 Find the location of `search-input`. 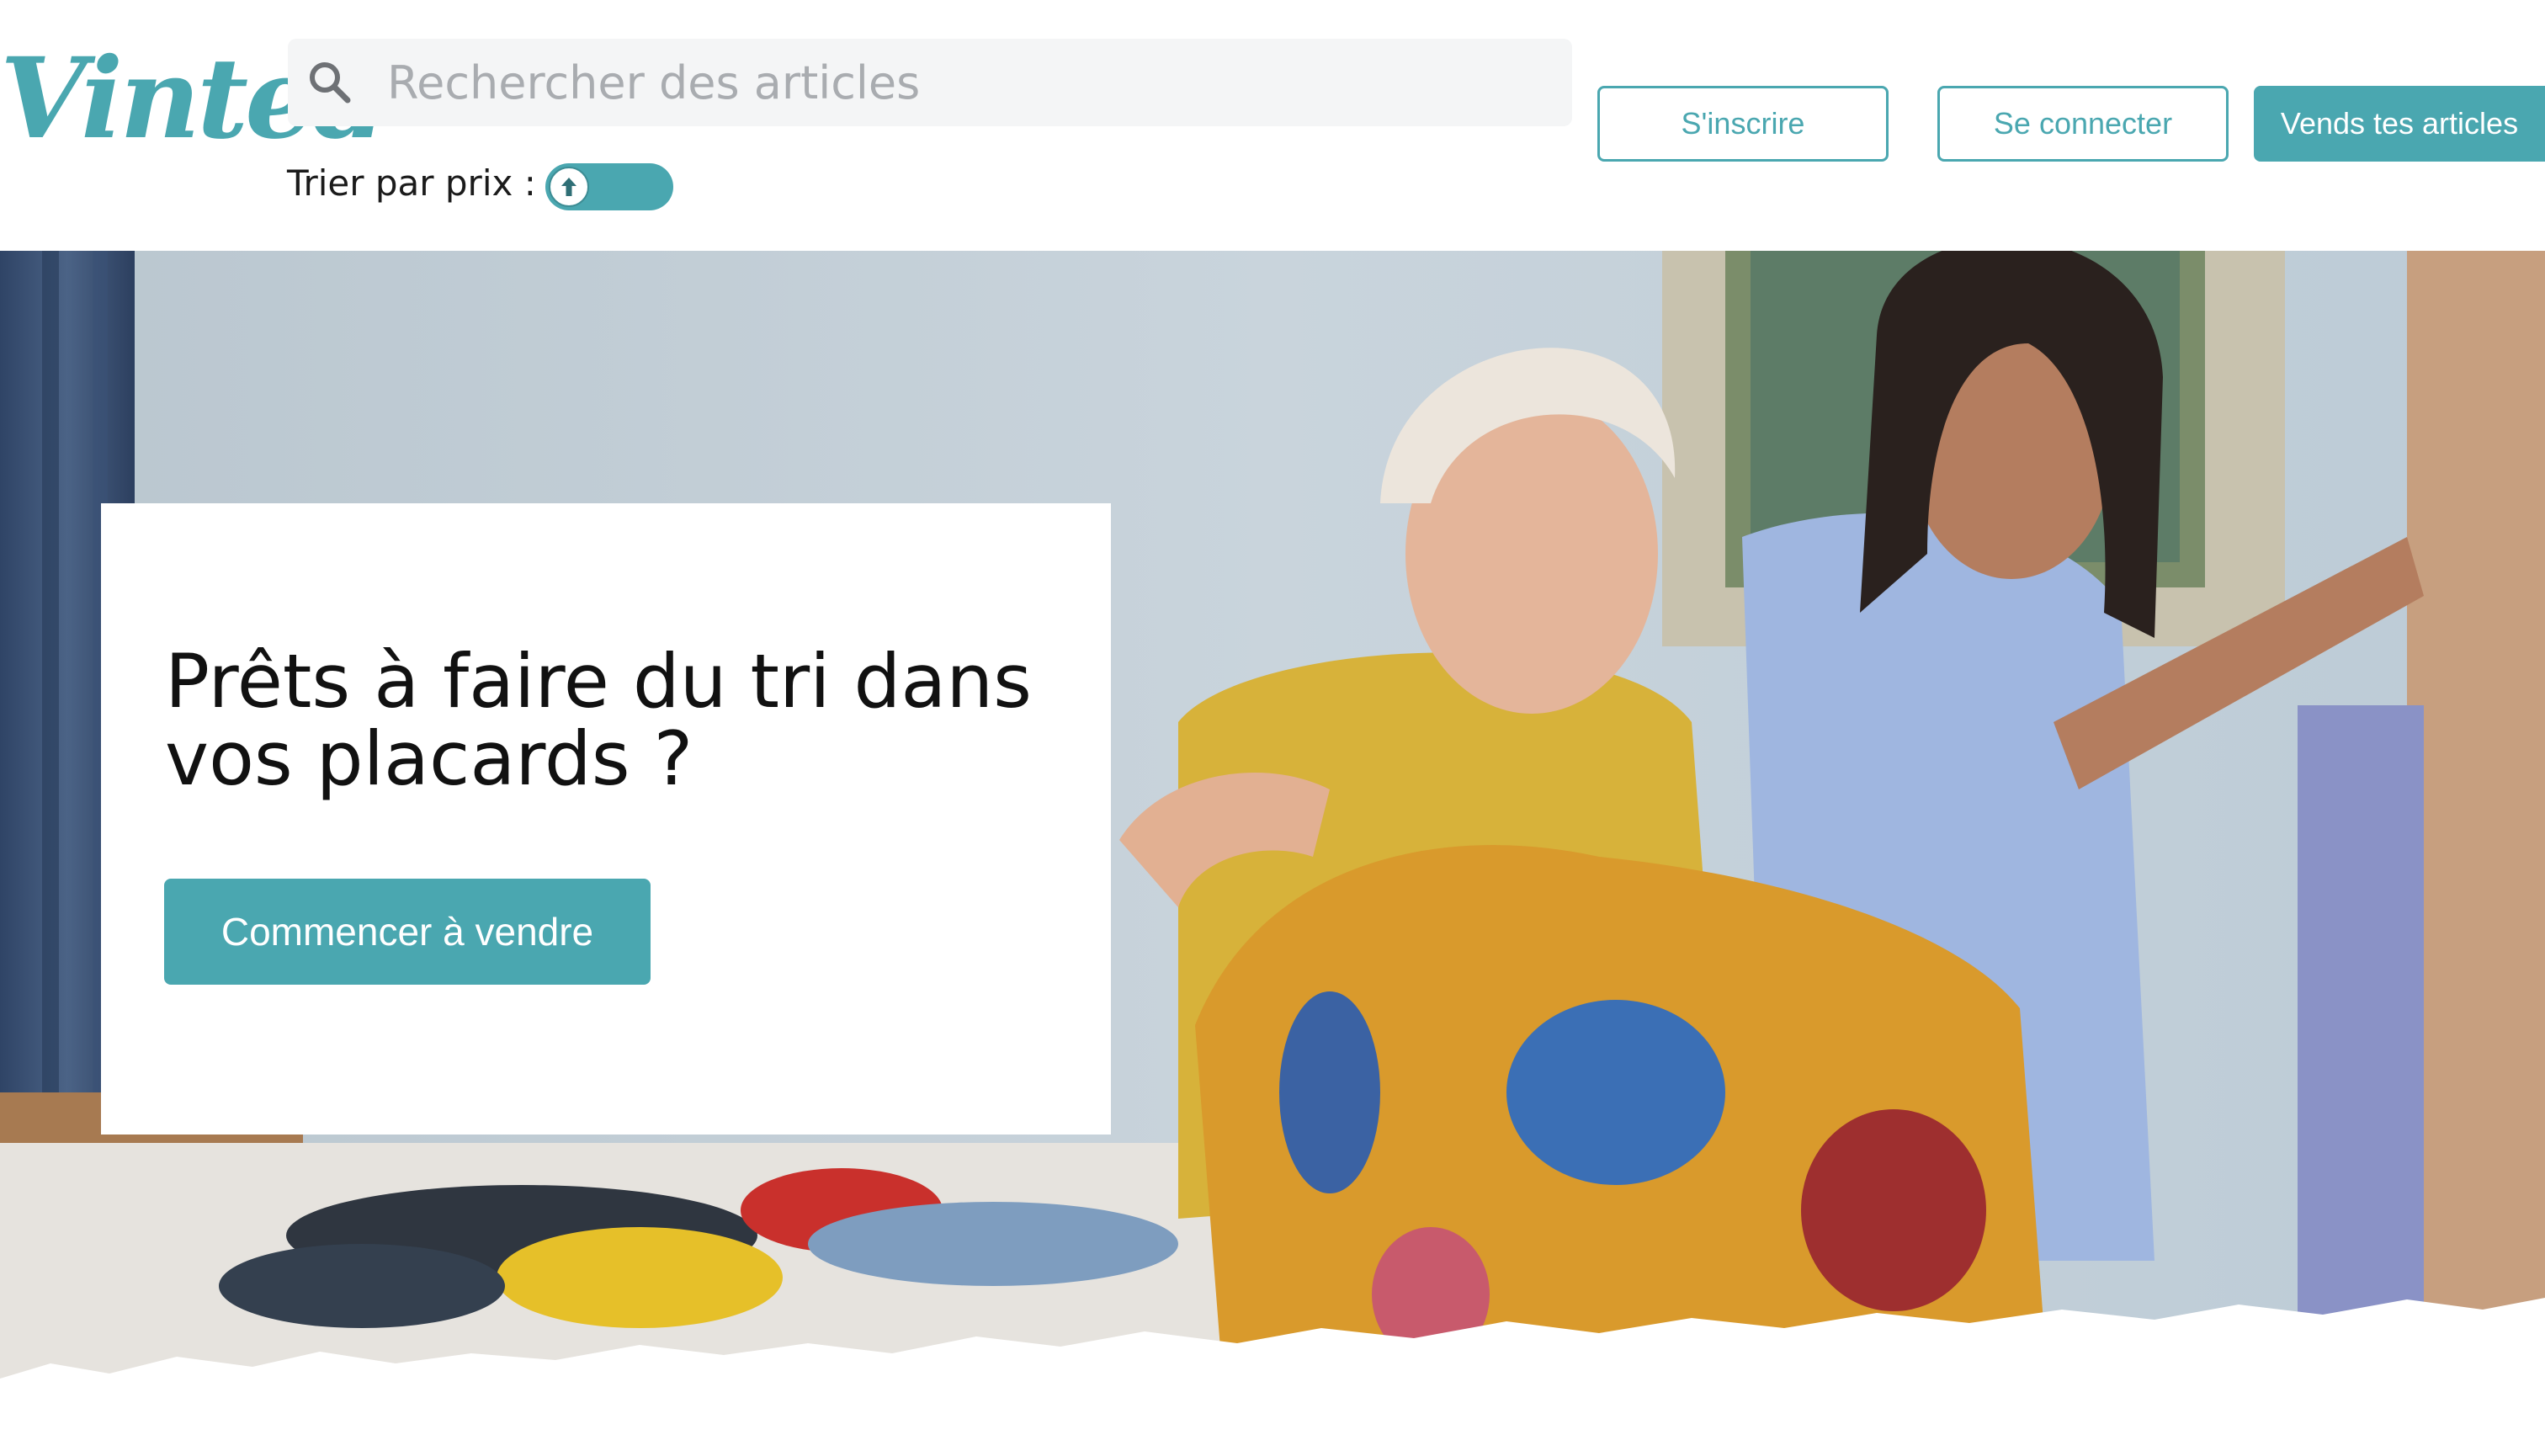

search-input is located at coordinates (968, 82).